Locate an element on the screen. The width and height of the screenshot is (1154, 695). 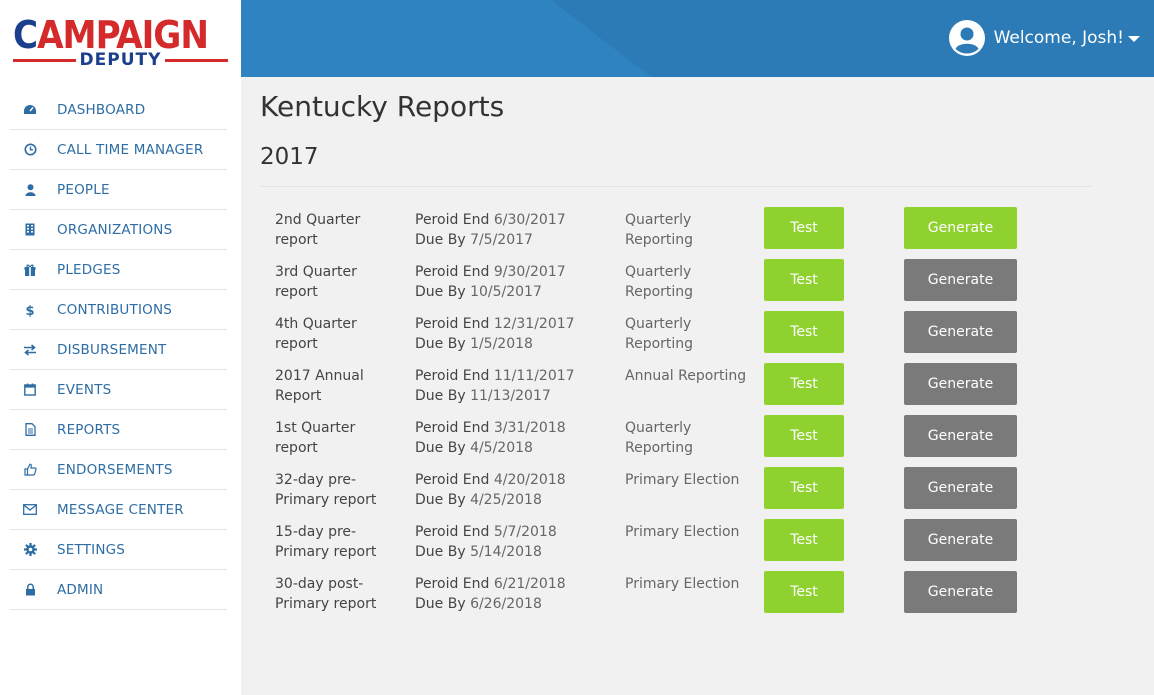
envelope-icon is located at coordinates (30, 510).